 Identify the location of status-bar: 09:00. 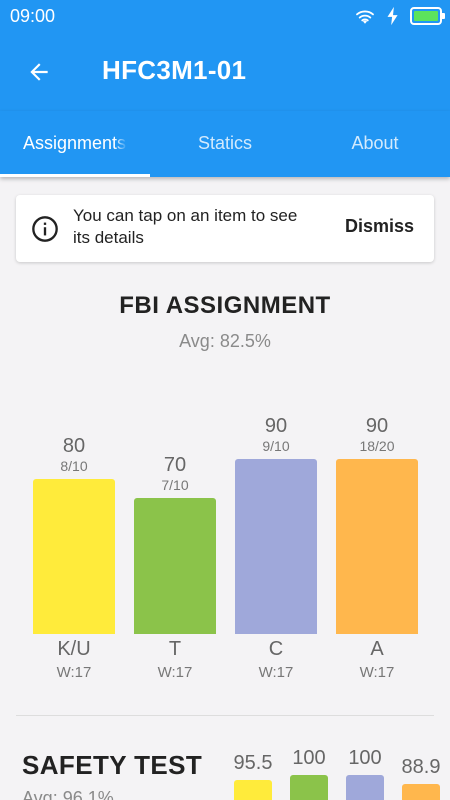
(225, 16).